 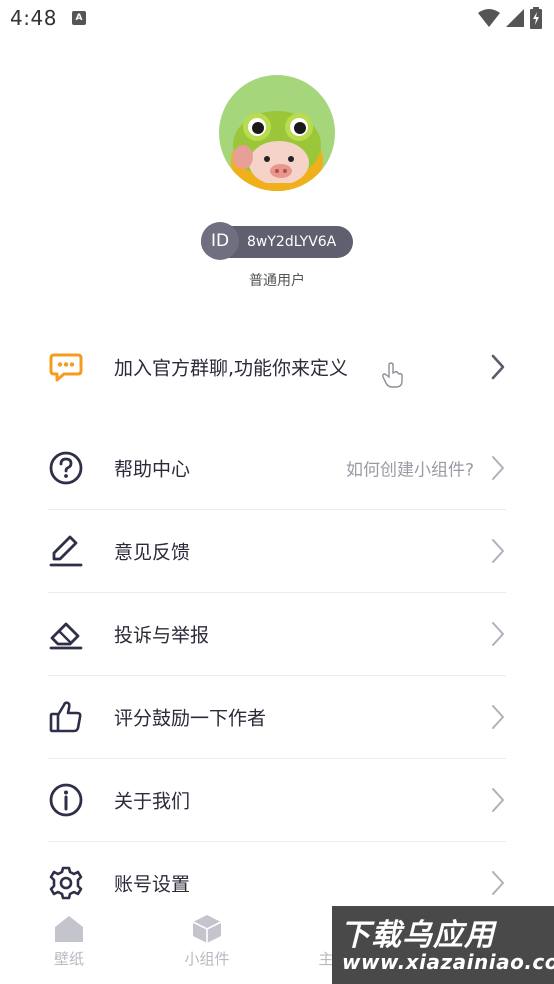 What do you see at coordinates (68, 959) in the screenshot?
I see `tab-label: 壁纸` at bounding box center [68, 959].